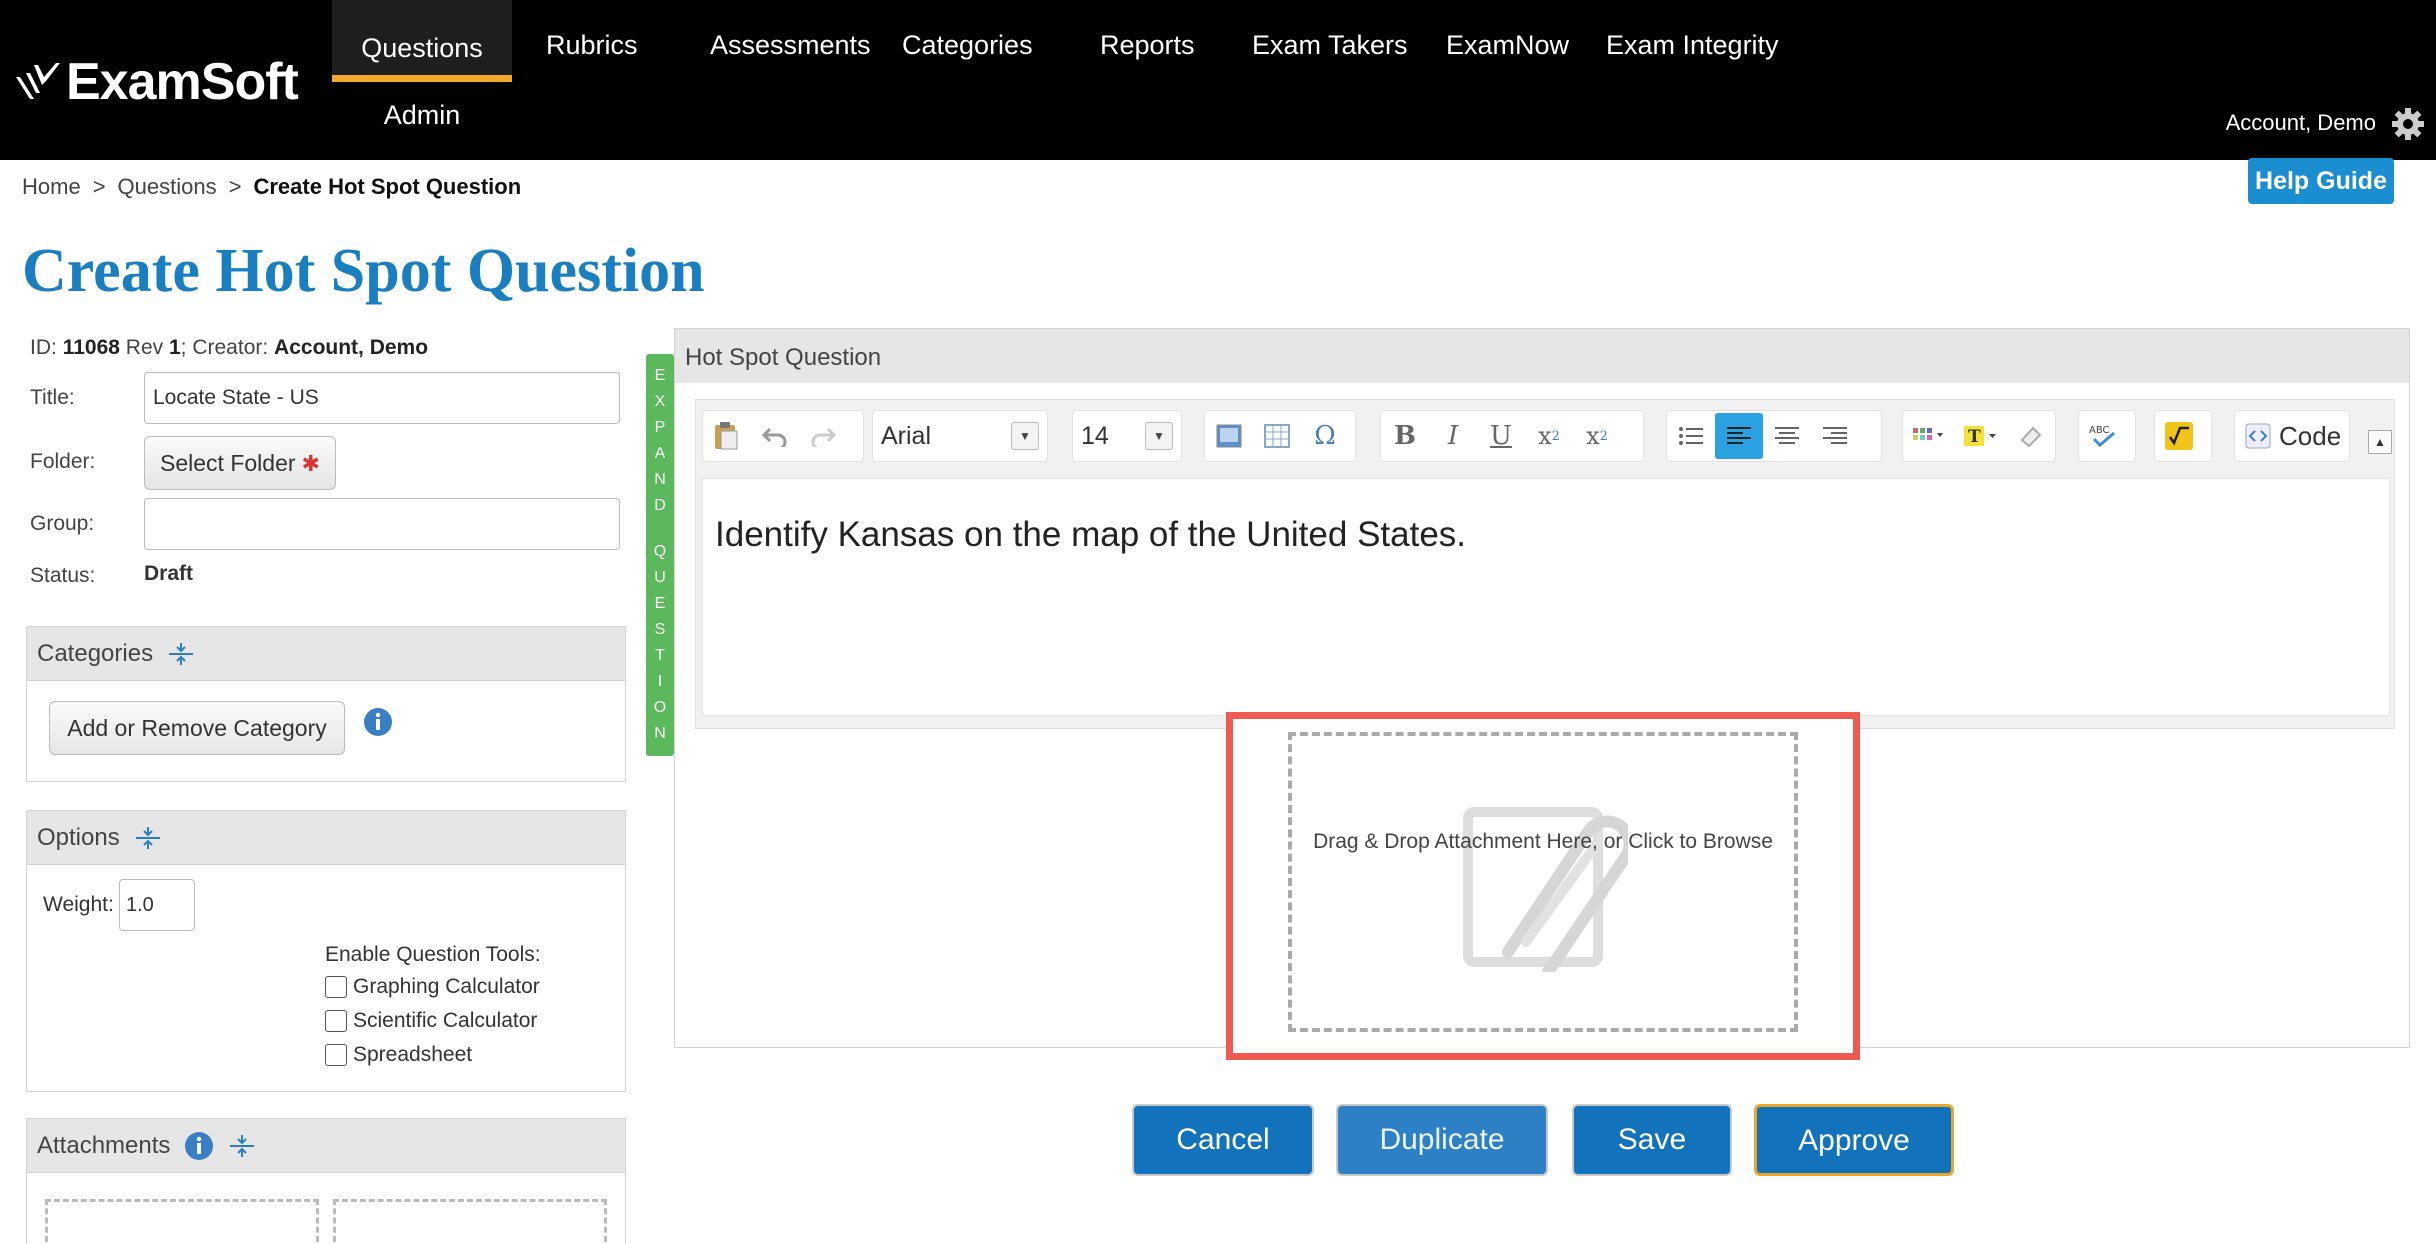  I want to click on align-right-icon, so click(1835, 436).